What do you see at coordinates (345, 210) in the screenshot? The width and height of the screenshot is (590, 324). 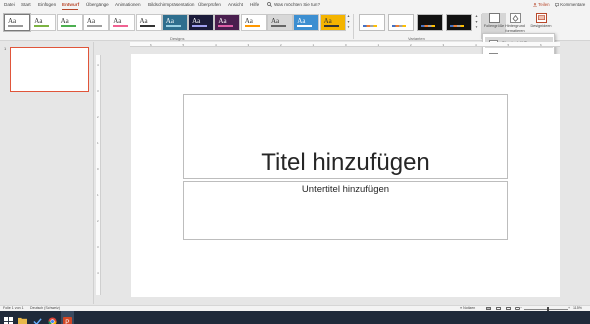 I see `subtitle-placeholder: Untertitel hinzufügen` at bounding box center [345, 210].